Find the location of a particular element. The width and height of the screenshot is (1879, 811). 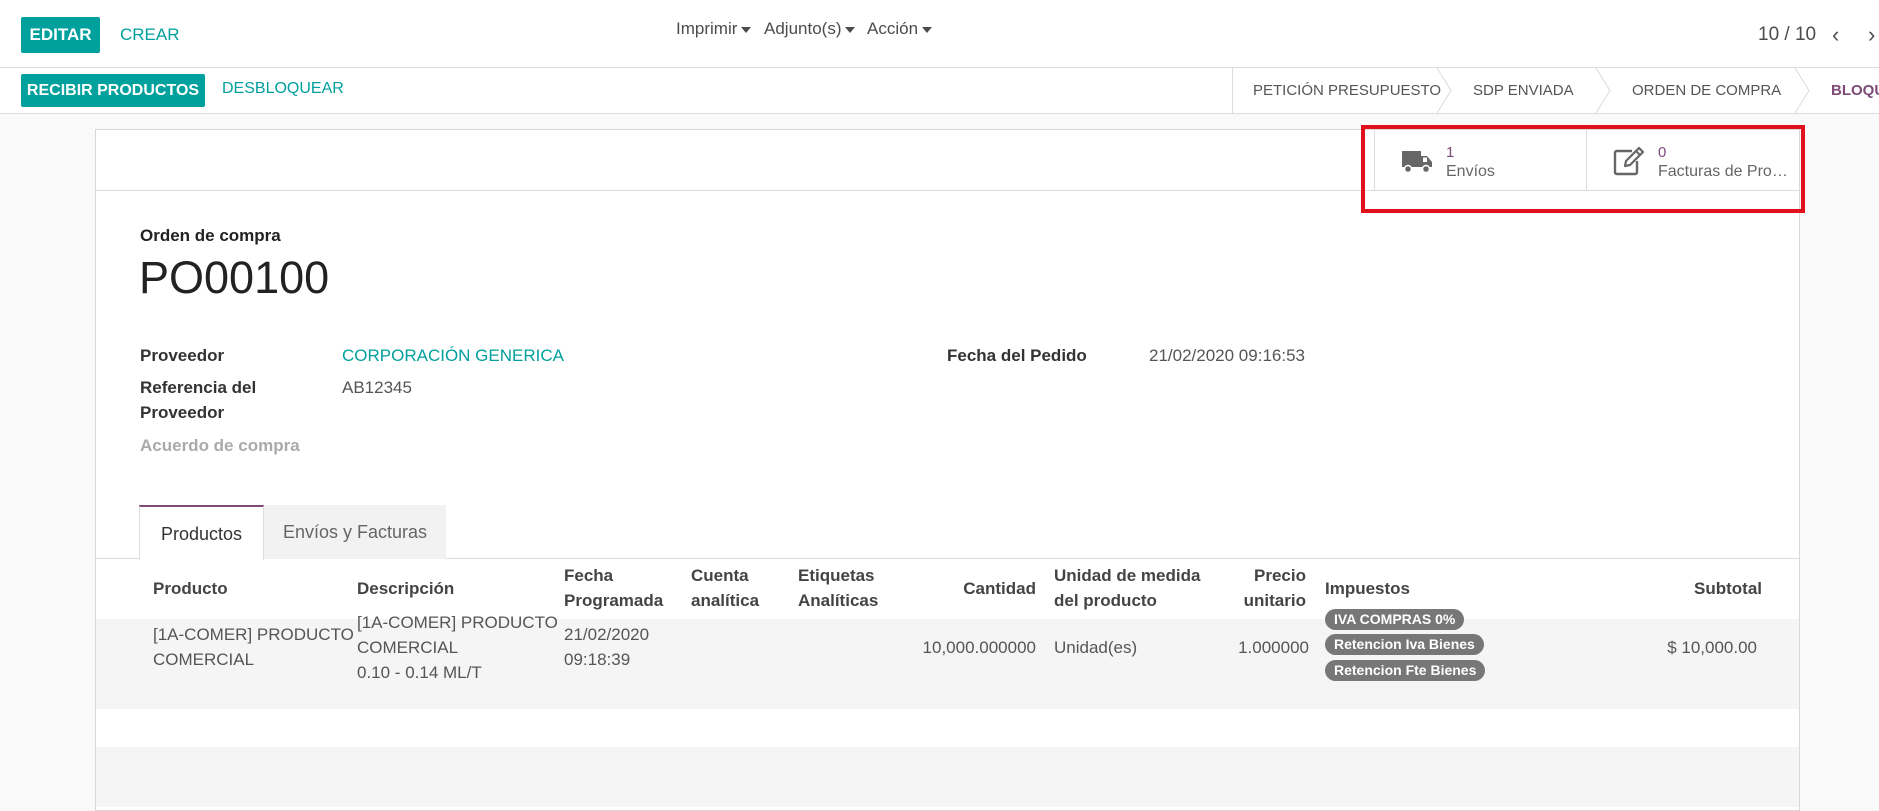

col-header-analytic-tags-line1: Etiquetas is located at coordinates (836, 575).